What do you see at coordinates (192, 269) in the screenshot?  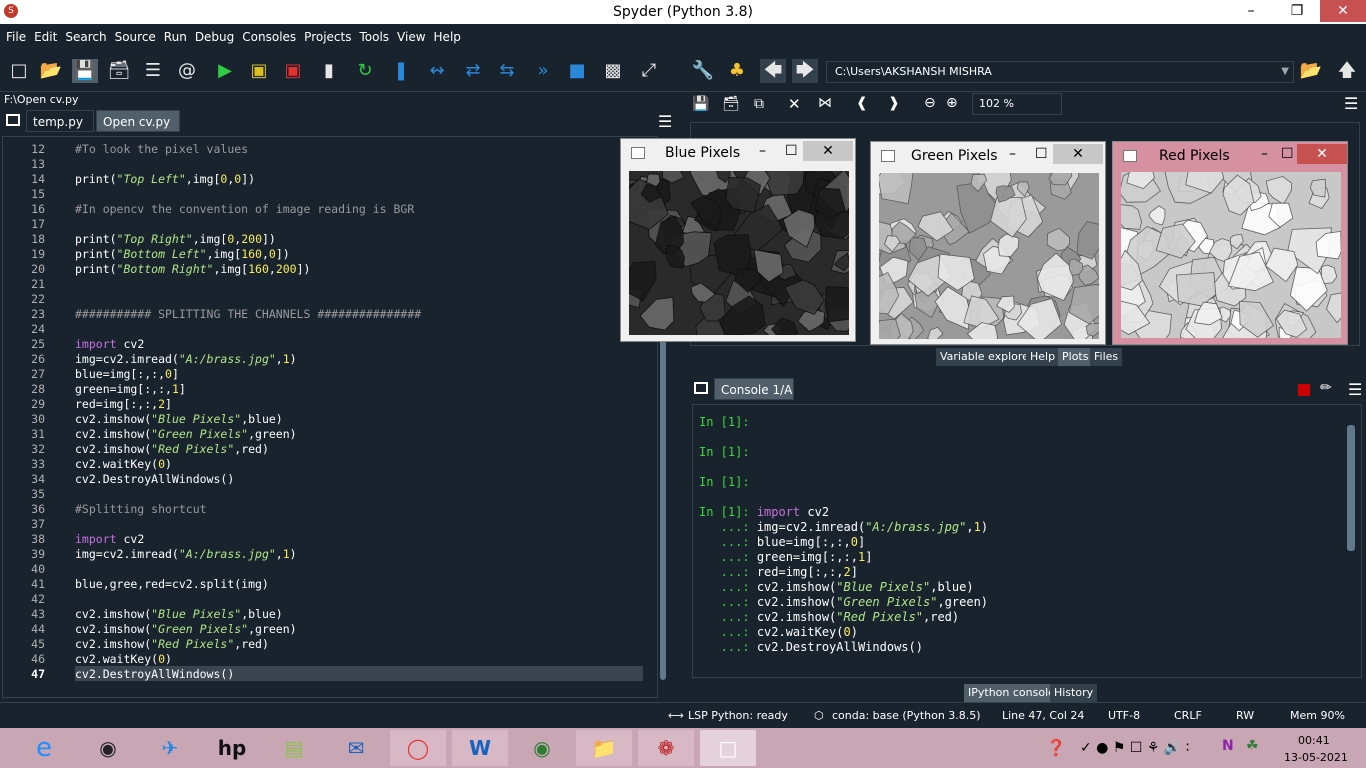 I see `code-line: print("Bottom Right",img[160,200])` at bounding box center [192, 269].